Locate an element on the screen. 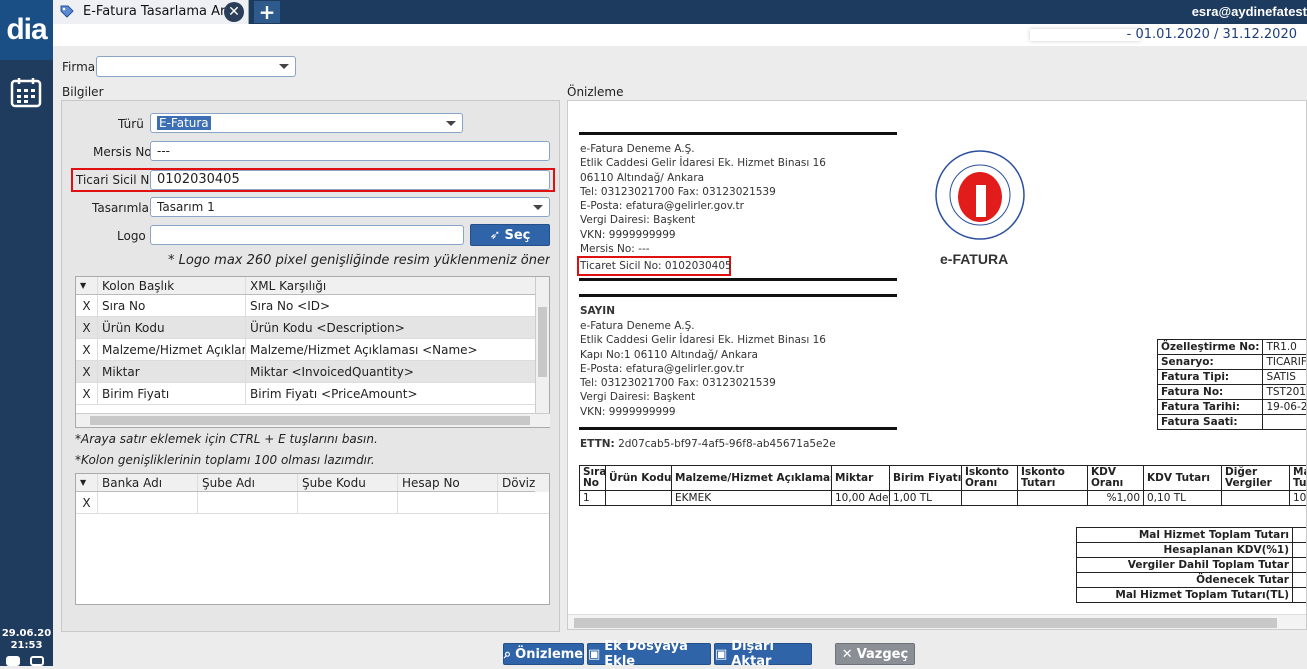 This screenshot has height=669, width=1307. sidebar-time: 21:53 is located at coordinates (26, 646).